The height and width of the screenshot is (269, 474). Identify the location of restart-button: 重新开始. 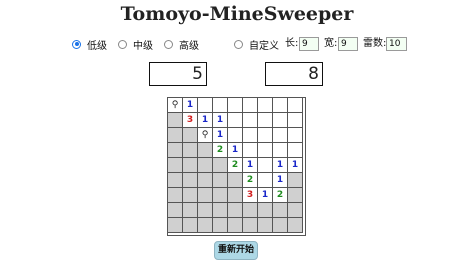
(236, 250).